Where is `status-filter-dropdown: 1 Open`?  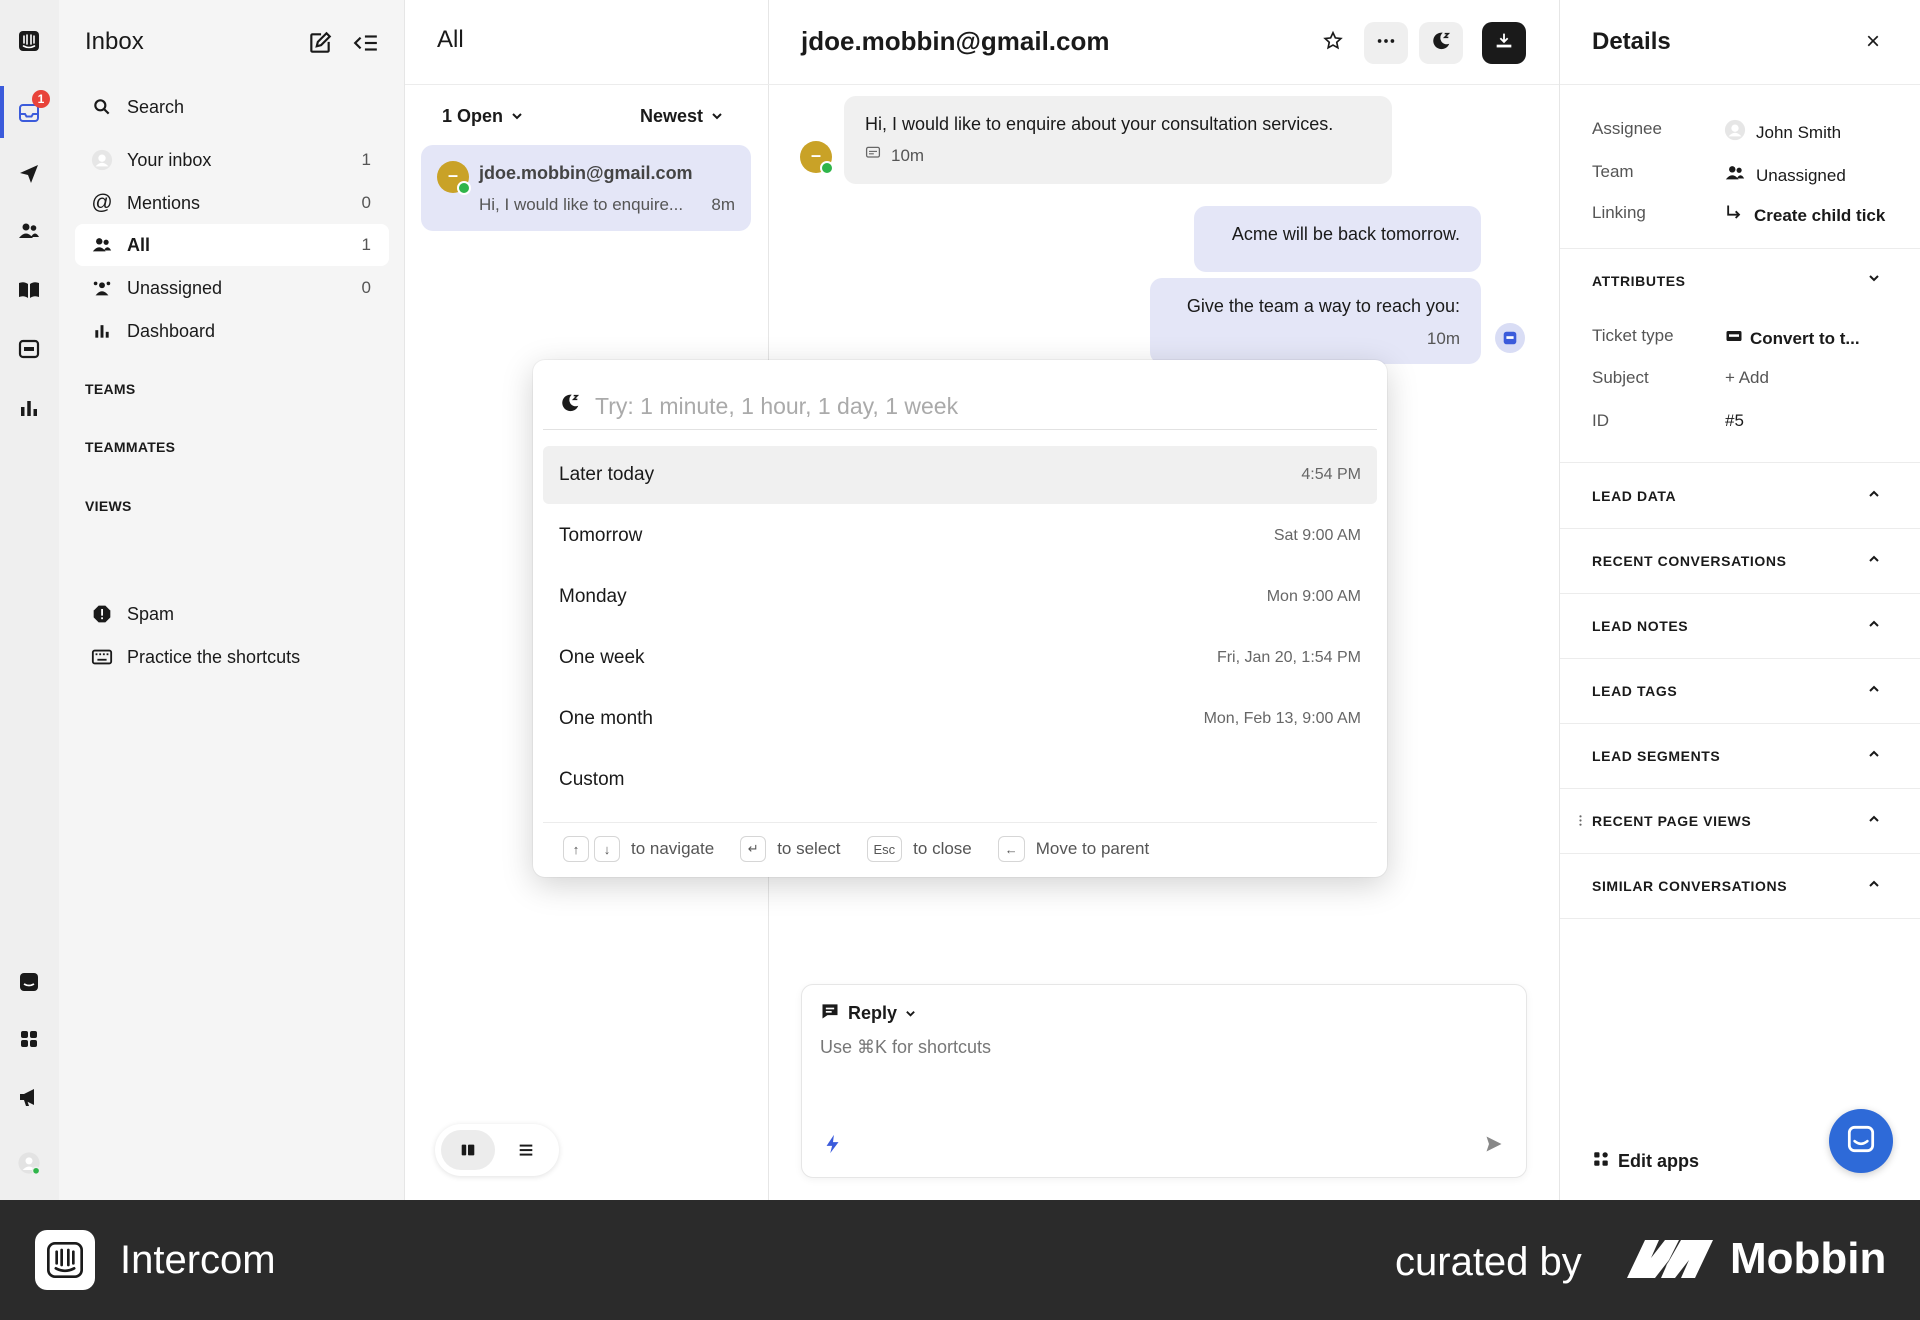 status-filter-dropdown: 1 Open is located at coordinates (482, 116).